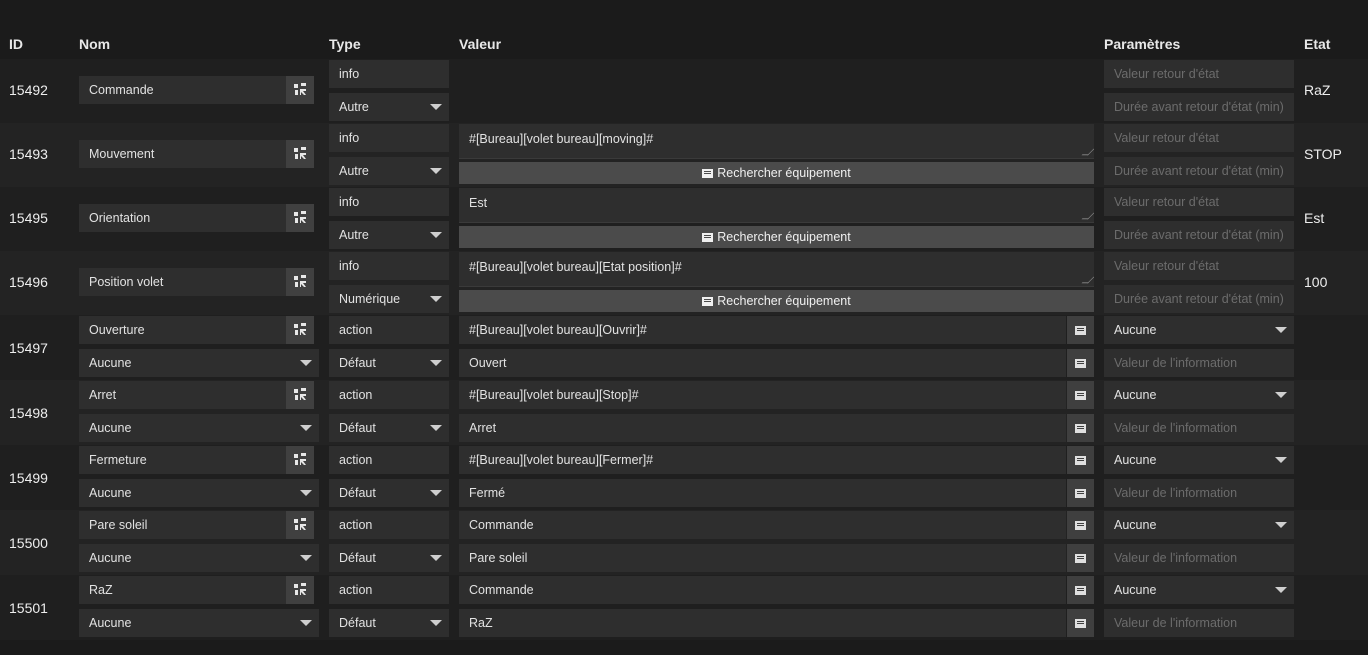 The height and width of the screenshot is (655, 1368). What do you see at coordinates (28, 90) in the screenshot?
I see `command-id: 15492` at bounding box center [28, 90].